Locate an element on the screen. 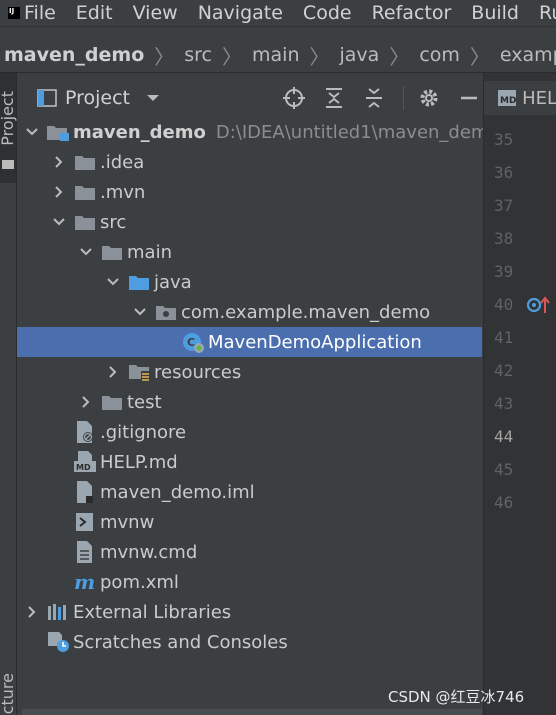 The image size is (556, 715). breadcrumb-item: src is located at coordinates (198, 55).